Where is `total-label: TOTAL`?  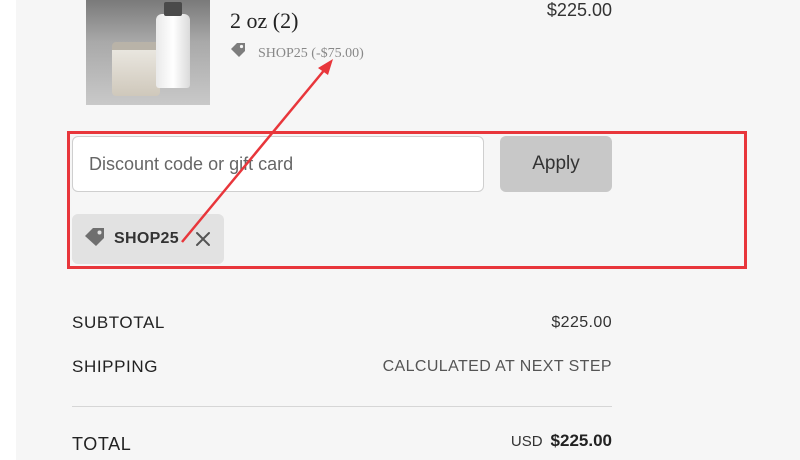
total-label: TOTAL is located at coordinates (102, 444).